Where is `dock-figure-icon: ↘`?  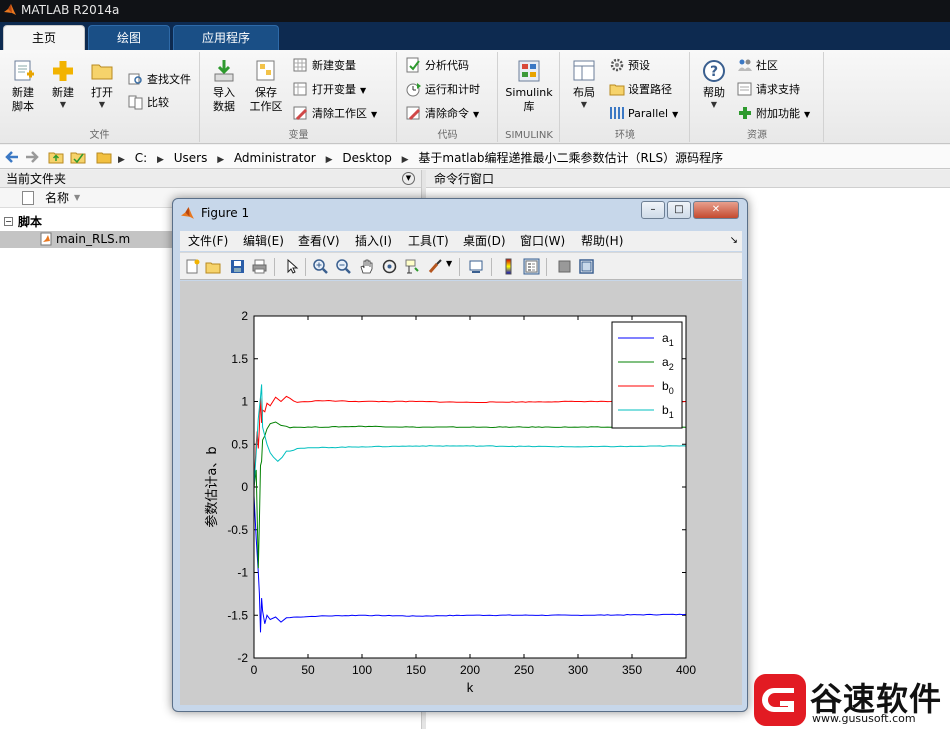 dock-figure-icon: ↘ is located at coordinates (734, 241).